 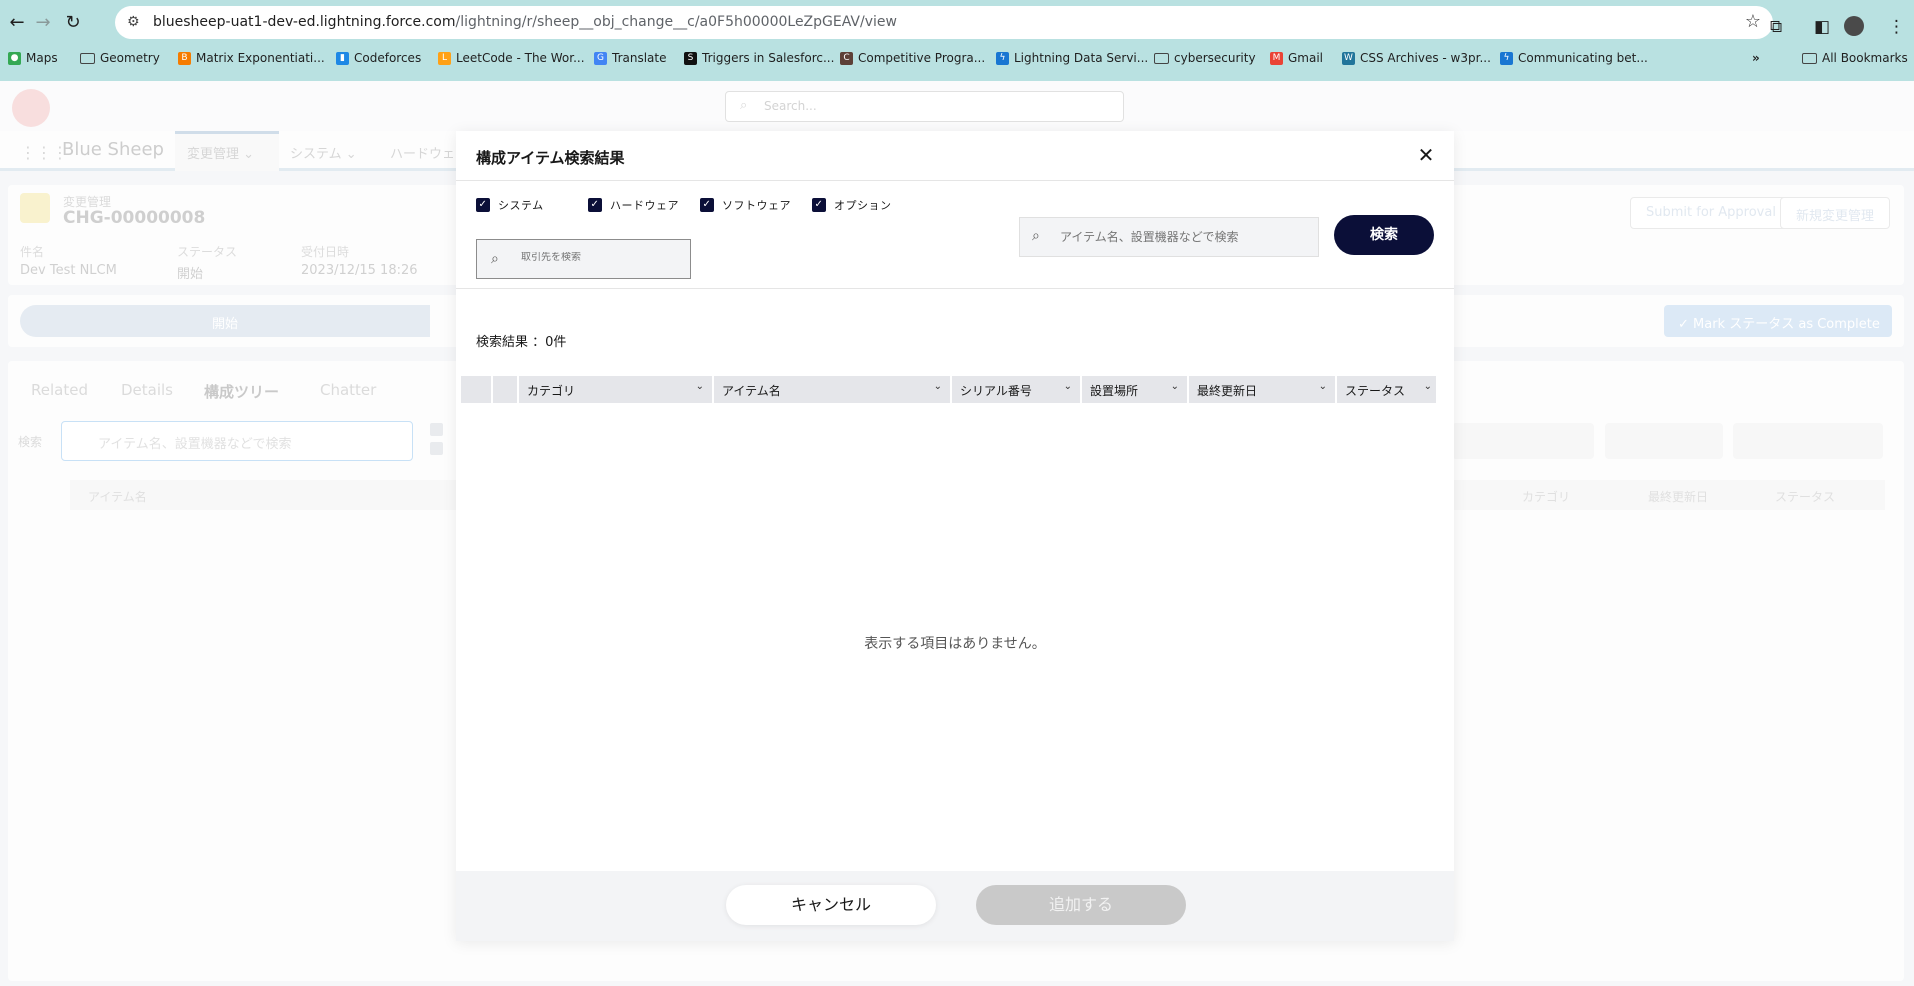 What do you see at coordinates (601, 257) in the screenshot?
I see `account-search-input` at bounding box center [601, 257].